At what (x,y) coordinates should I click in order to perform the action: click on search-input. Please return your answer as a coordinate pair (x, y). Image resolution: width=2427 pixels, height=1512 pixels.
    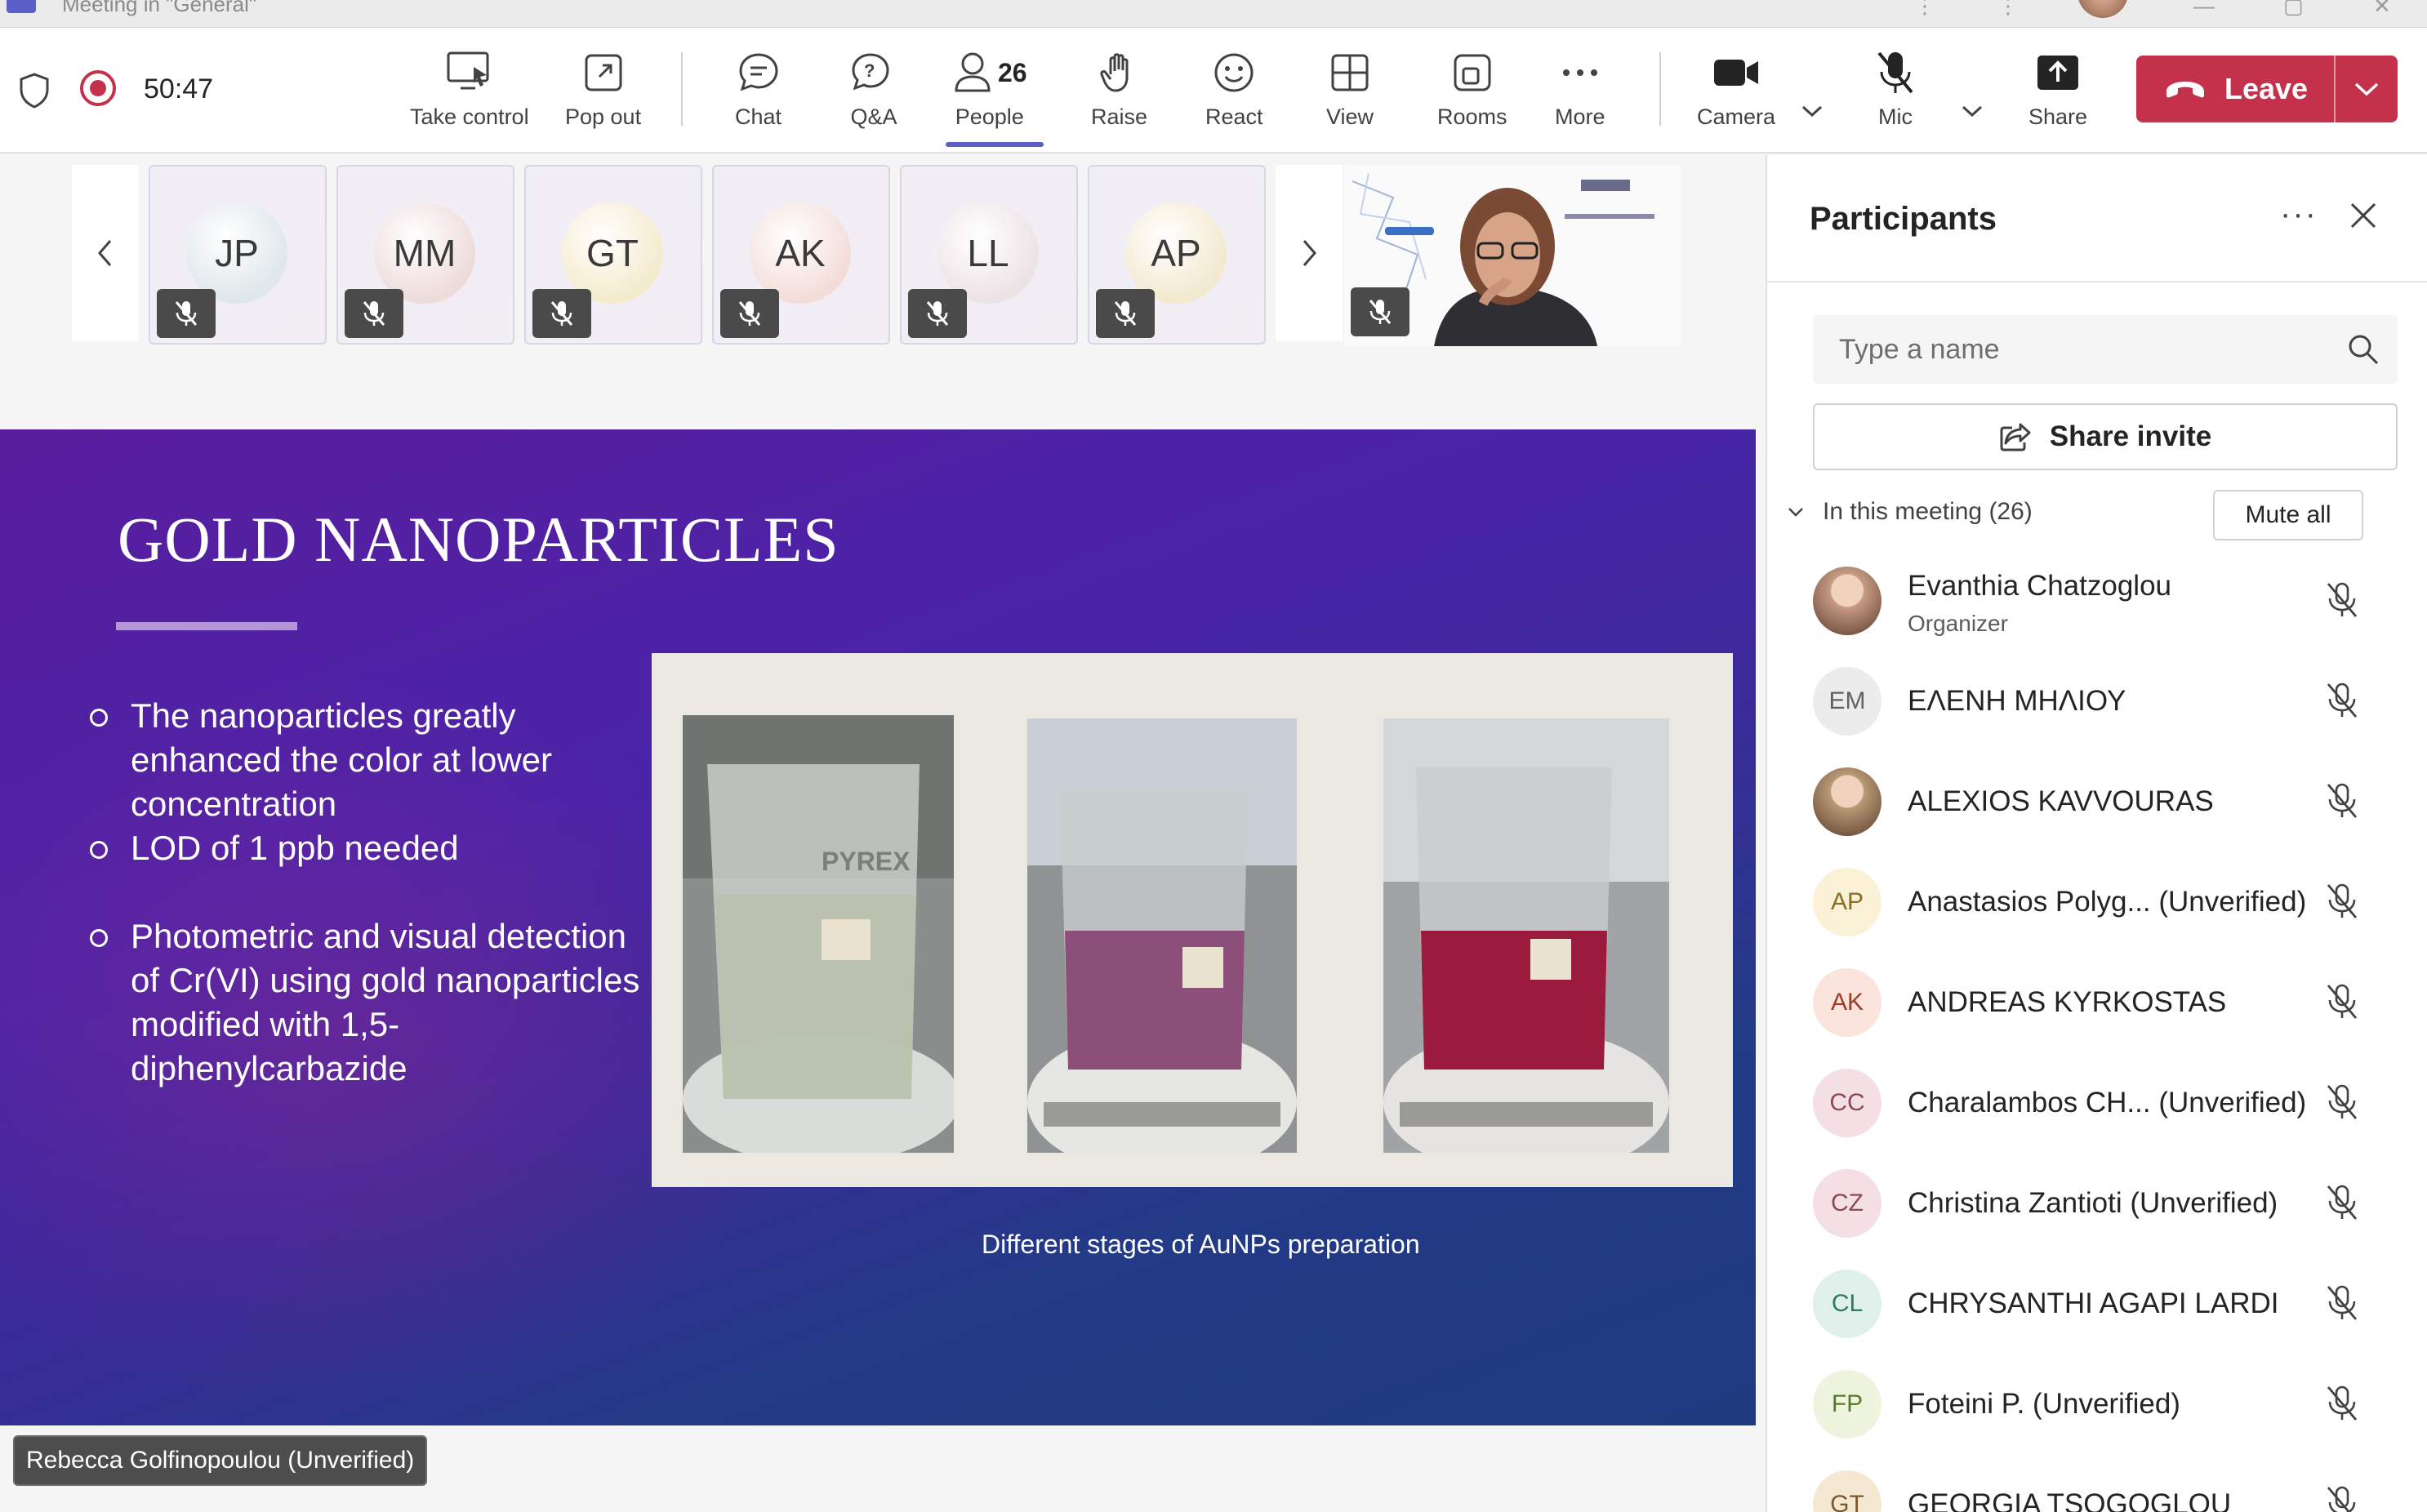
    Looking at the image, I should click on (2074, 349).